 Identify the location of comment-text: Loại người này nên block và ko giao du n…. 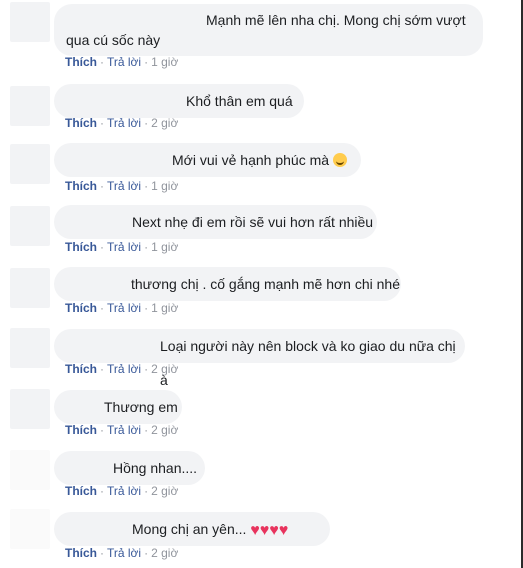
(308, 363).